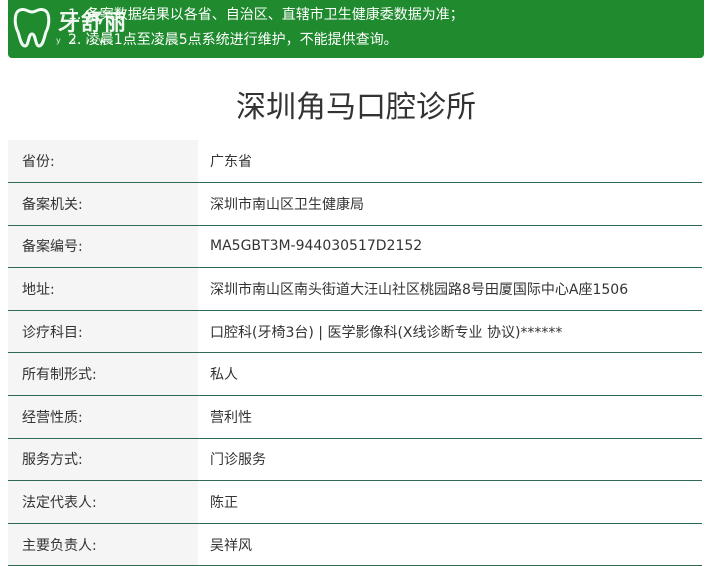 The height and width of the screenshot is (566, 712). What do you see at coordinates (103, 374) in the screenshot?
I see `row-label: 所有制形式:` at bounding box center [103, 374].